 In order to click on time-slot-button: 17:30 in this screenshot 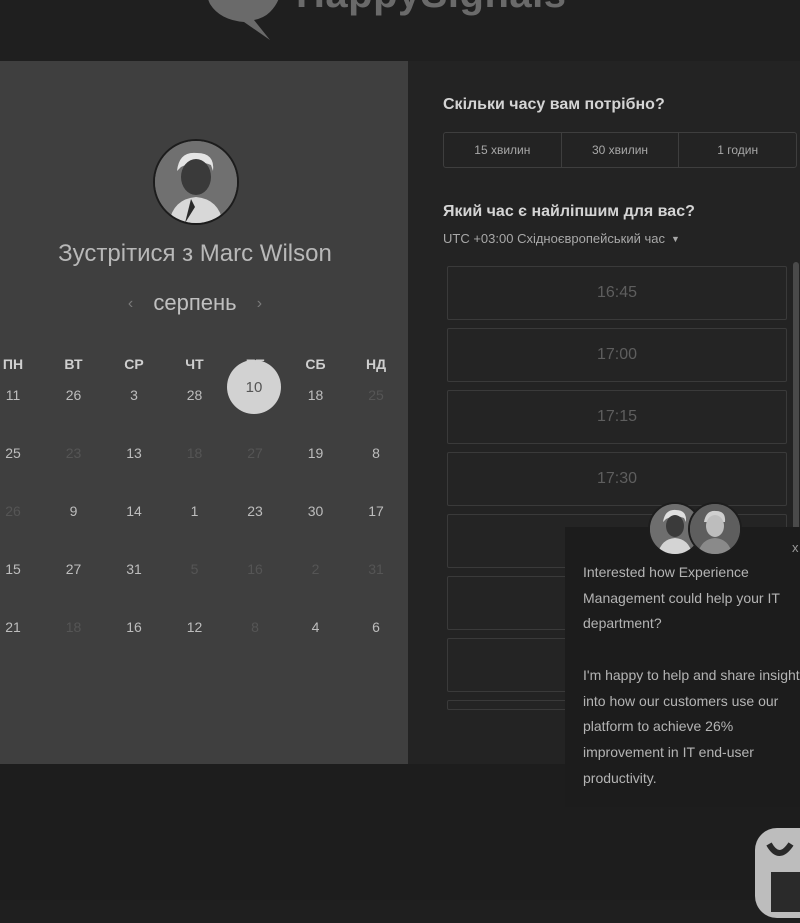, I will do `click(617, 479)`.